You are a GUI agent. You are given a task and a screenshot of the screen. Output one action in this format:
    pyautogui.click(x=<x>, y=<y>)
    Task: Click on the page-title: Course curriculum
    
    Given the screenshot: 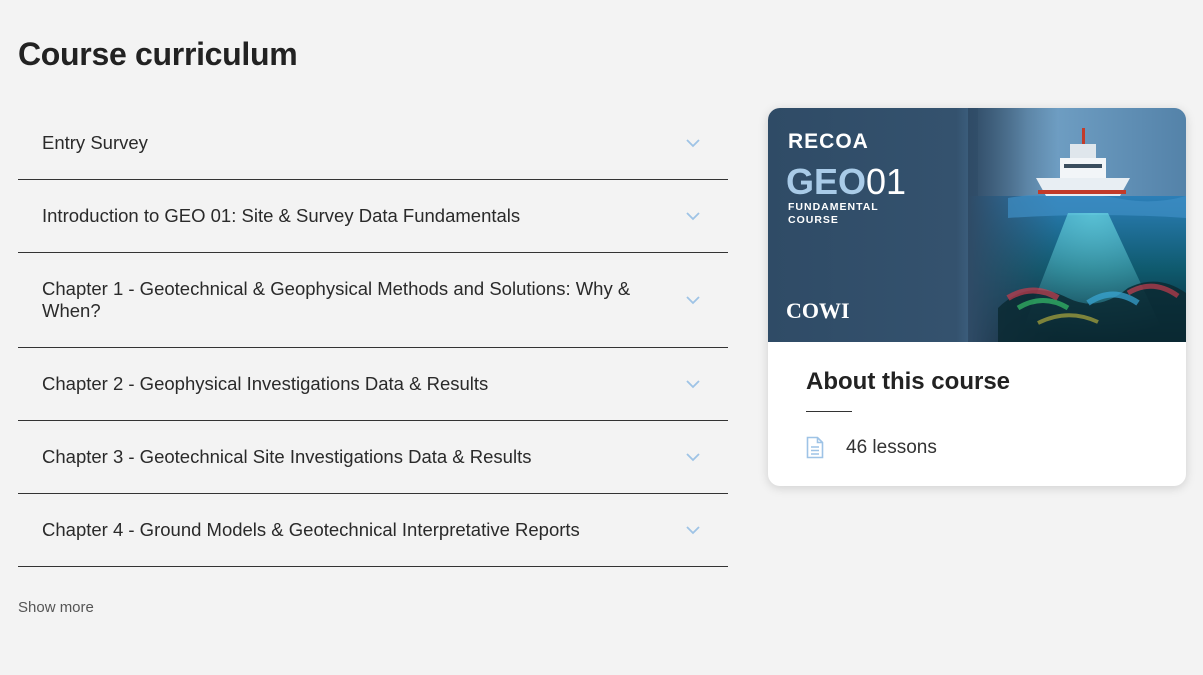 What is the action you would take?
    pyautogui.click(x=158, y=54)
    